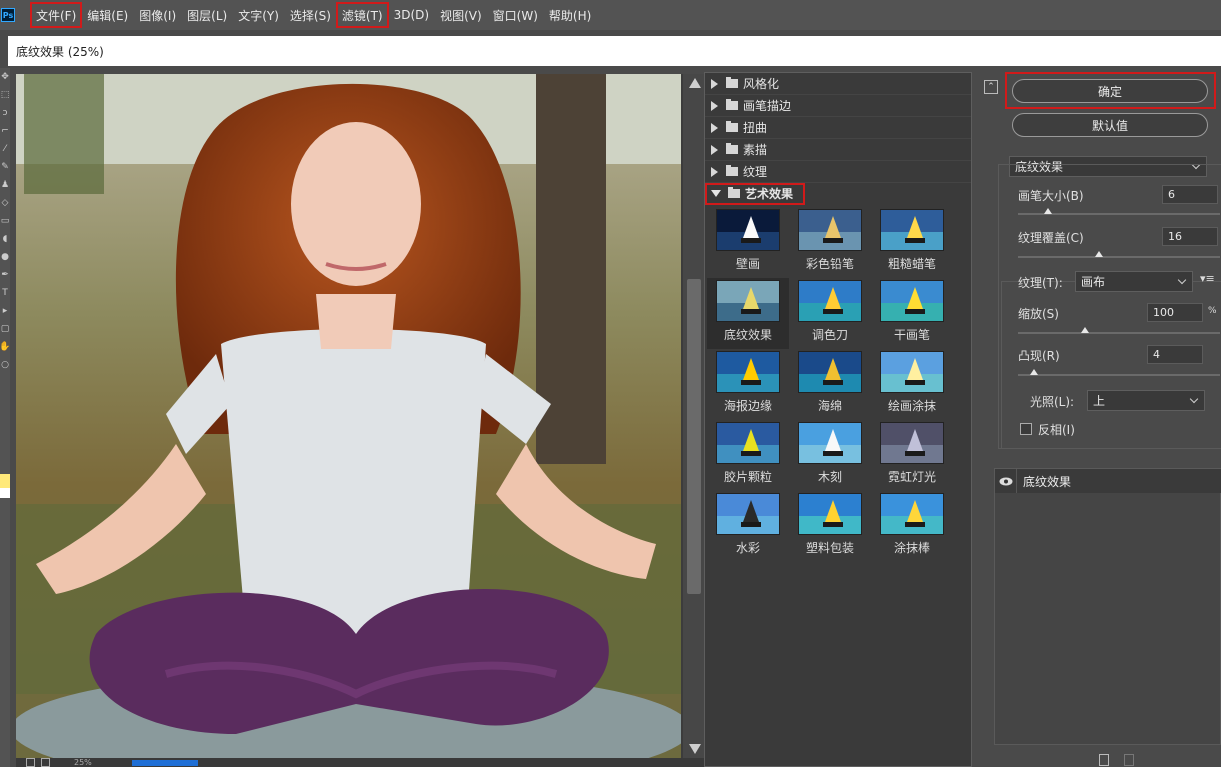 The image size is (1221, 767). I want to click on path-select-tool-icon: ▸, so click(5, 311).